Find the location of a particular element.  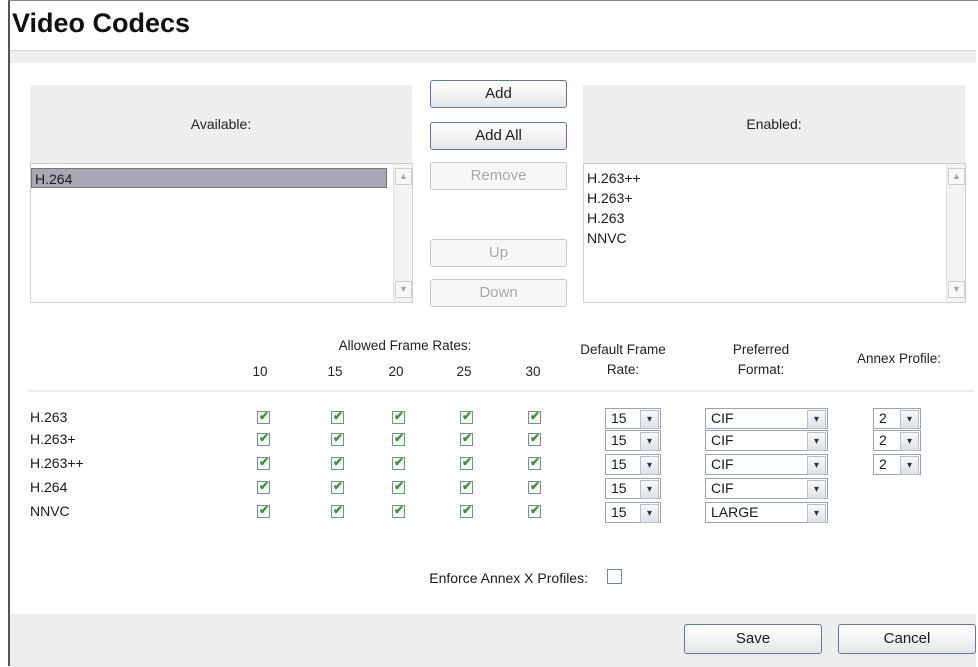

up-button: Up is located at coordinates (498, 253).